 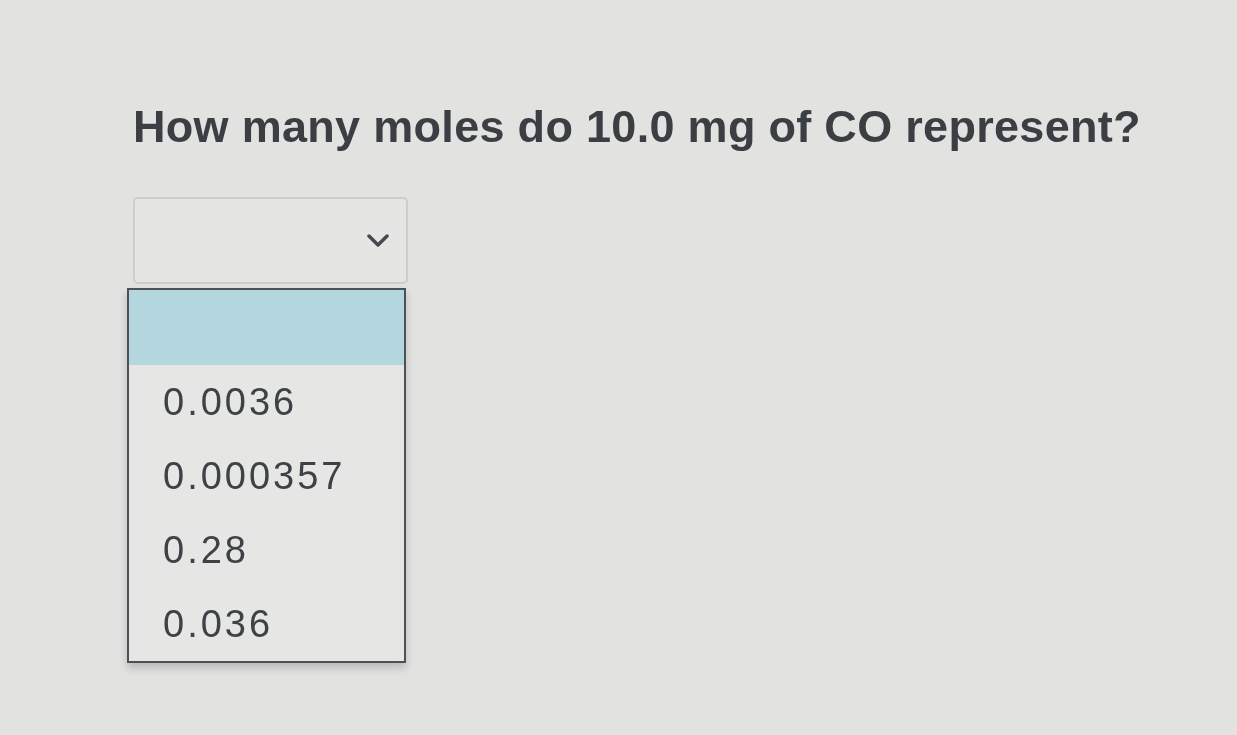 I want to click on dropdown-option: 0.0036, so click(x=266, y=402).